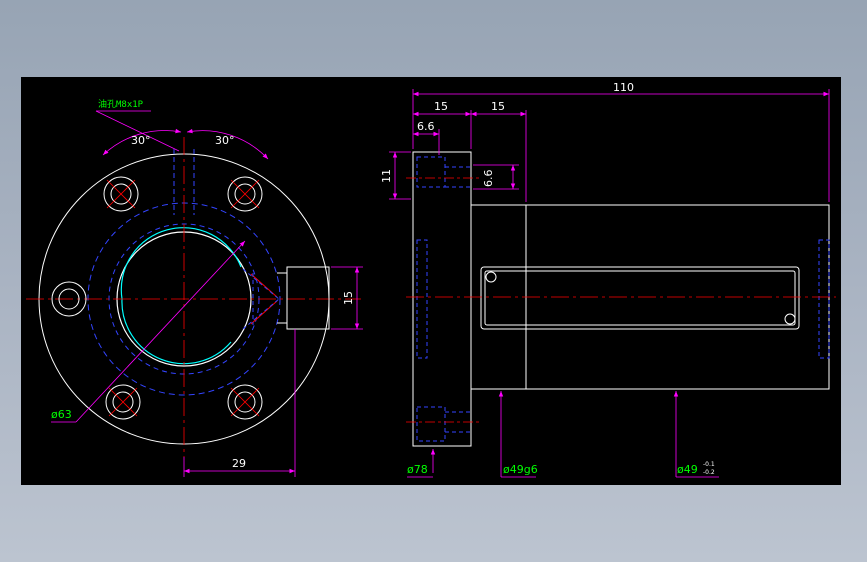  I want to click on dim-phi49-label: ø49, so click(687, 469).